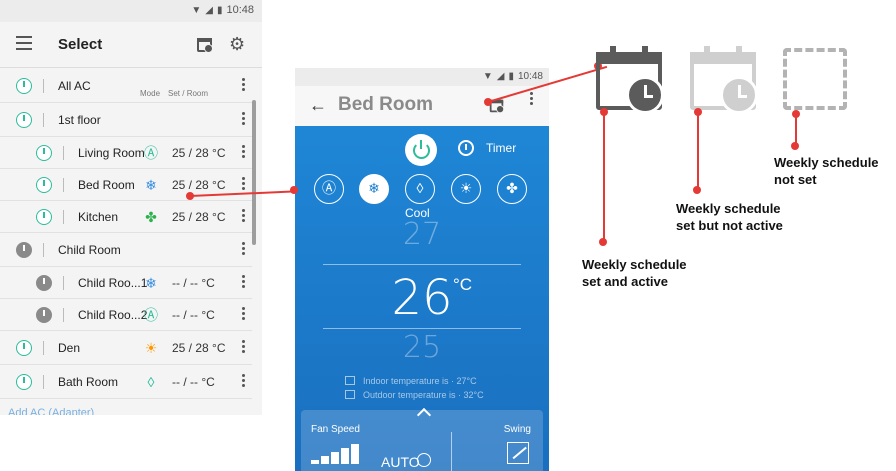  Describe the element at coordinates (126, 86) in the screenshot. I see `room-row: All AC Mode Set / Room` at that location.